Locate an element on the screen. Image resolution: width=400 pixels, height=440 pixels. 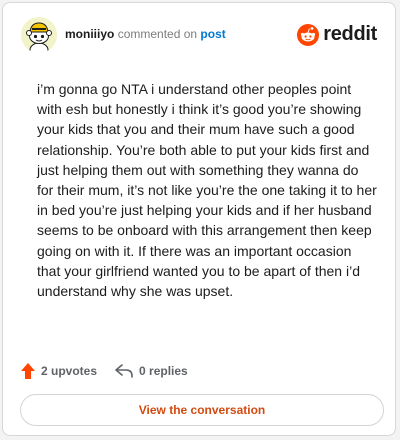
view-conversation-label: View the conversation is located at coordinates (202, 410).